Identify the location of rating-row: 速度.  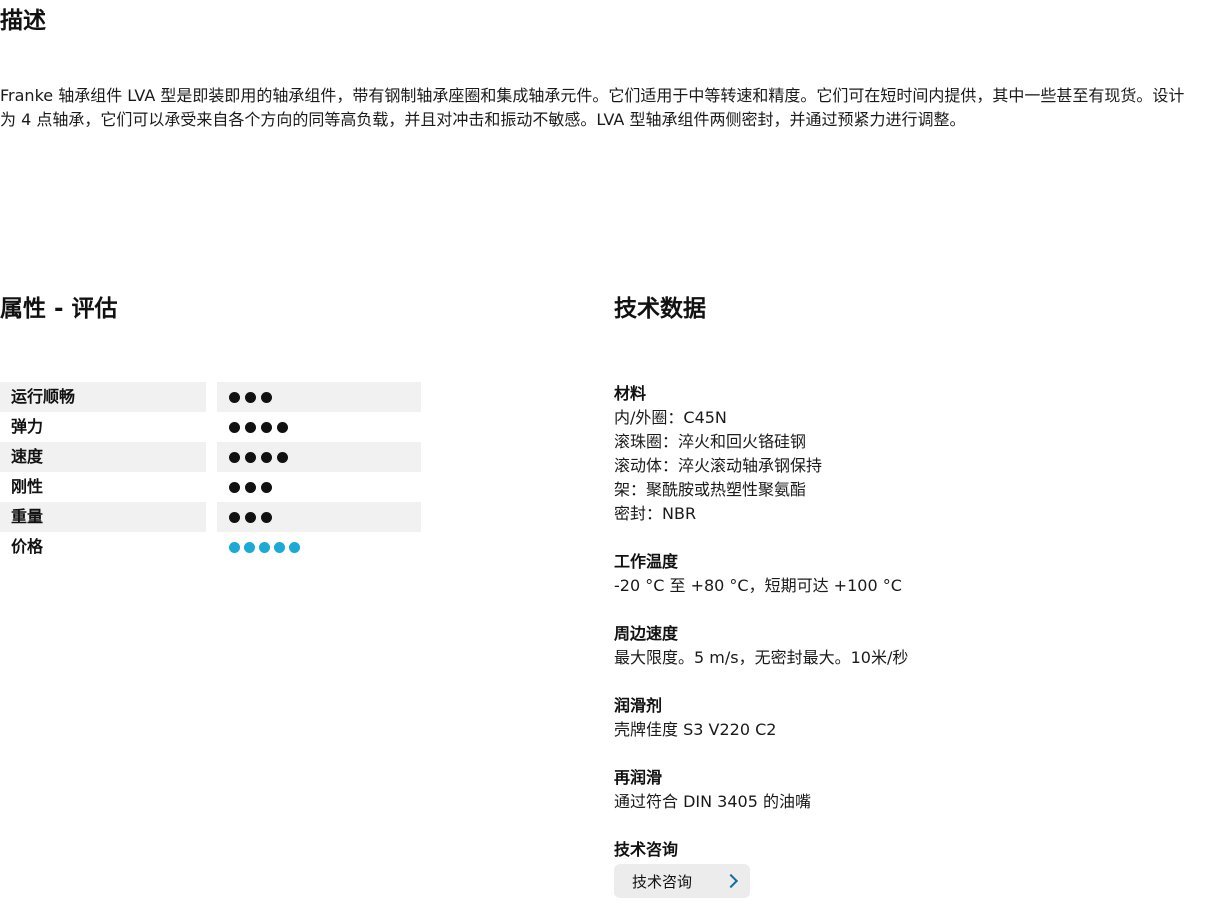
(210, 457).